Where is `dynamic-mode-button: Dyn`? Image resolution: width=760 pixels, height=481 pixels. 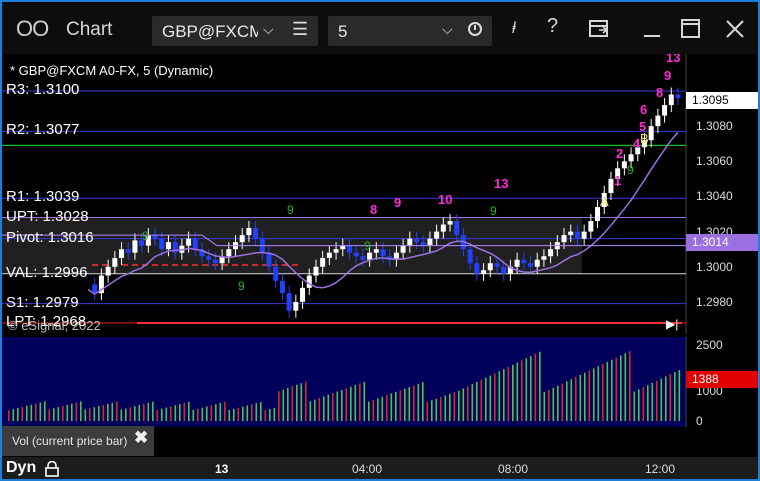
dynamic-mode-button: Dyn is located at coordinates (21, 468).